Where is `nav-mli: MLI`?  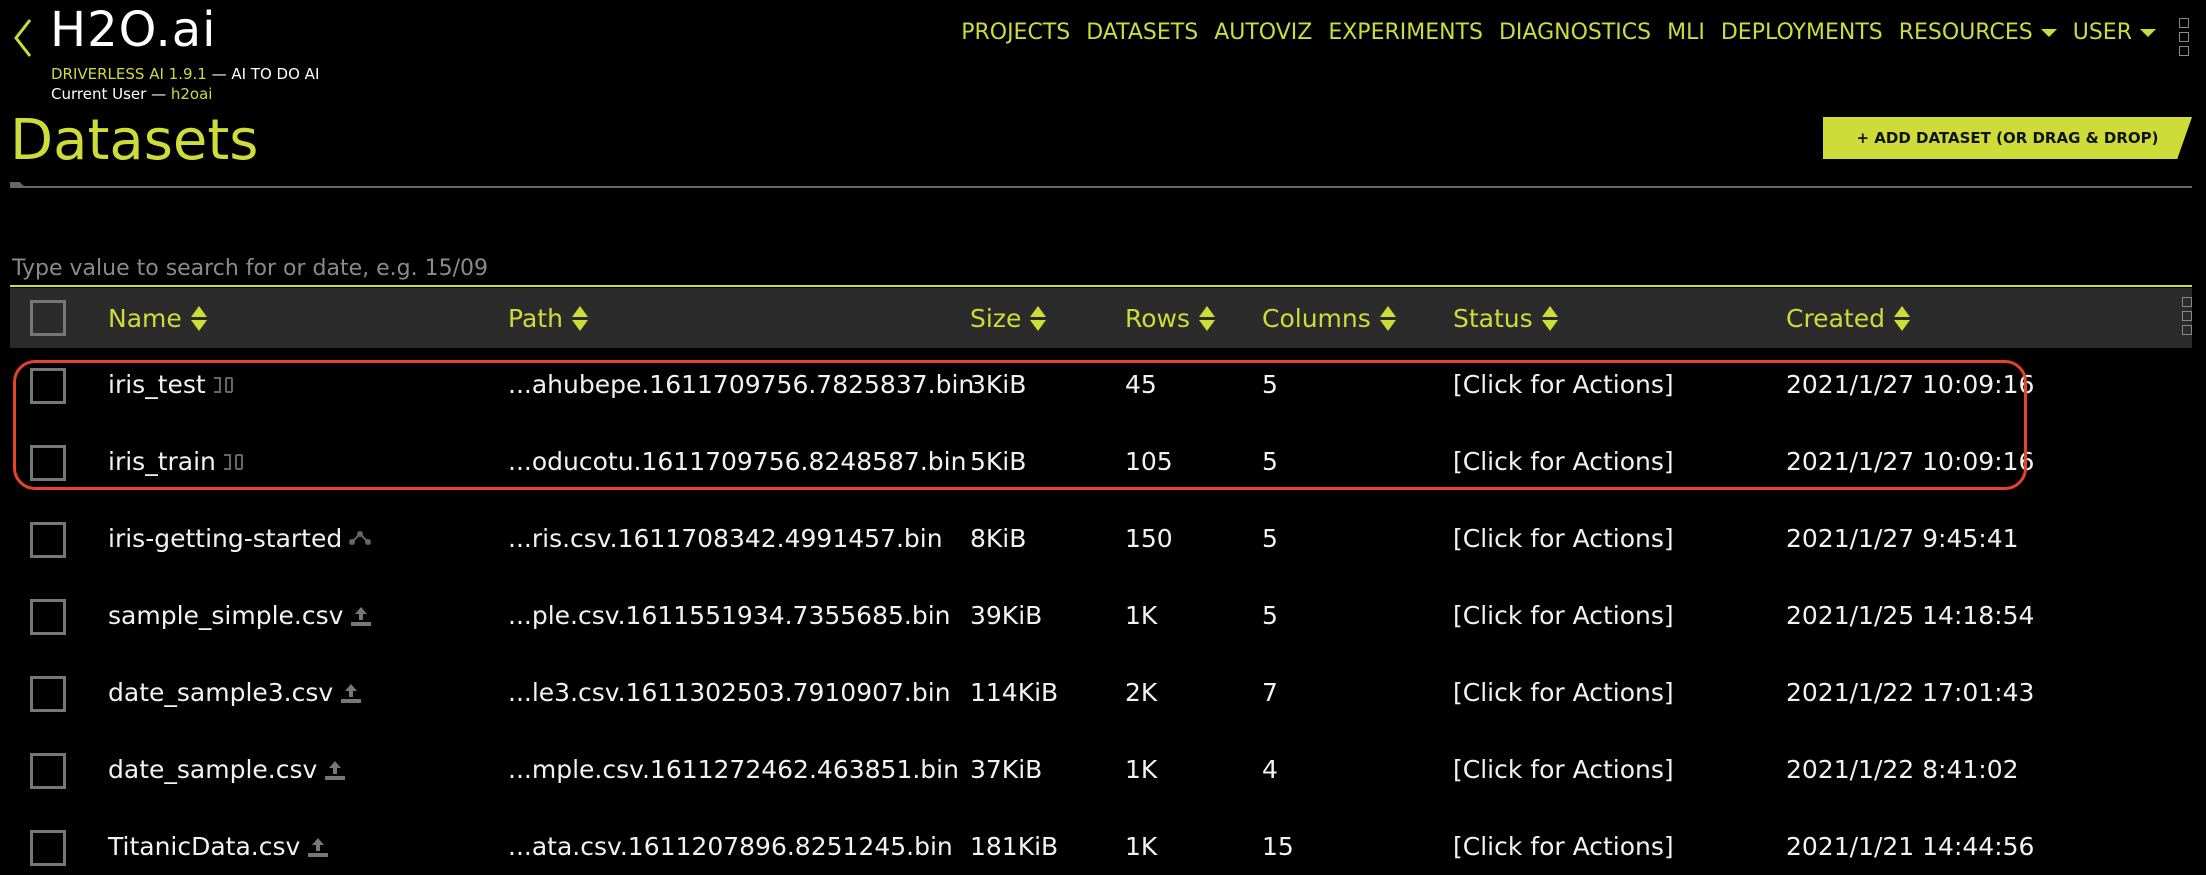 nav-mli: MLI is located at coordinates (1686, 32).